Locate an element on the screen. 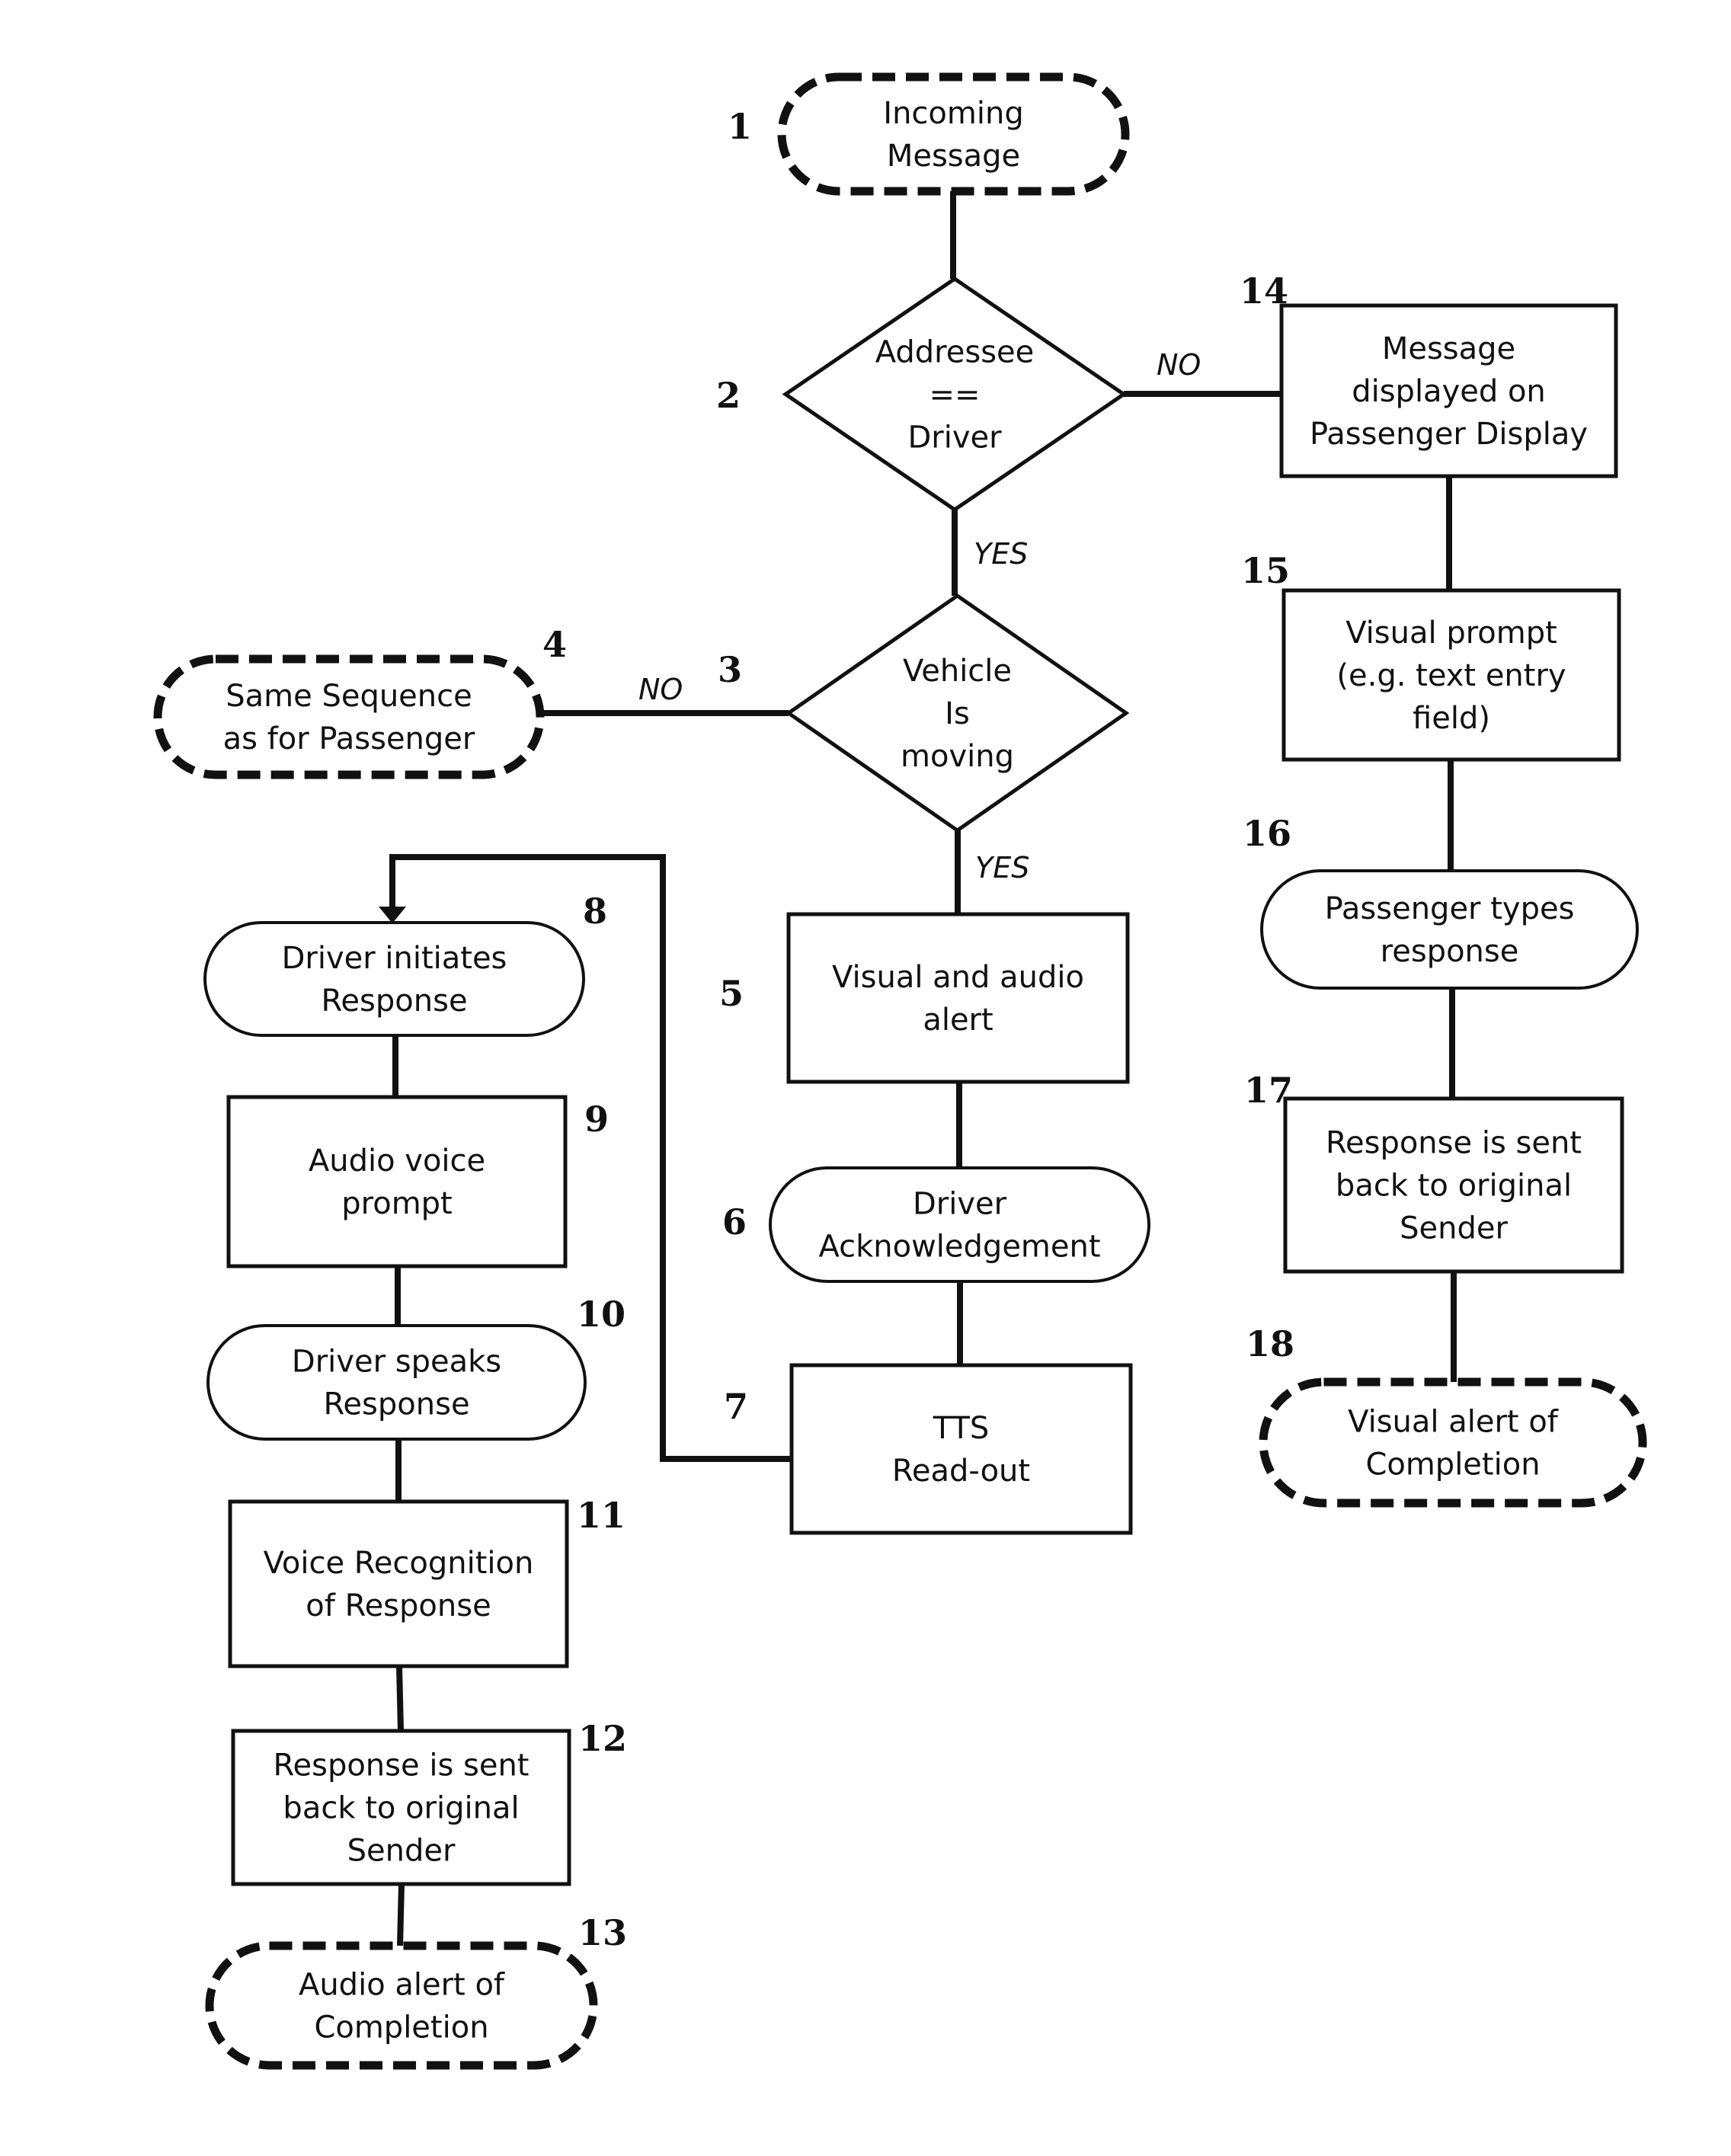 Image resolution: width=1731 pixels, height=2156 pixels. reference-number: 8 is located at coordinates (595, 911).